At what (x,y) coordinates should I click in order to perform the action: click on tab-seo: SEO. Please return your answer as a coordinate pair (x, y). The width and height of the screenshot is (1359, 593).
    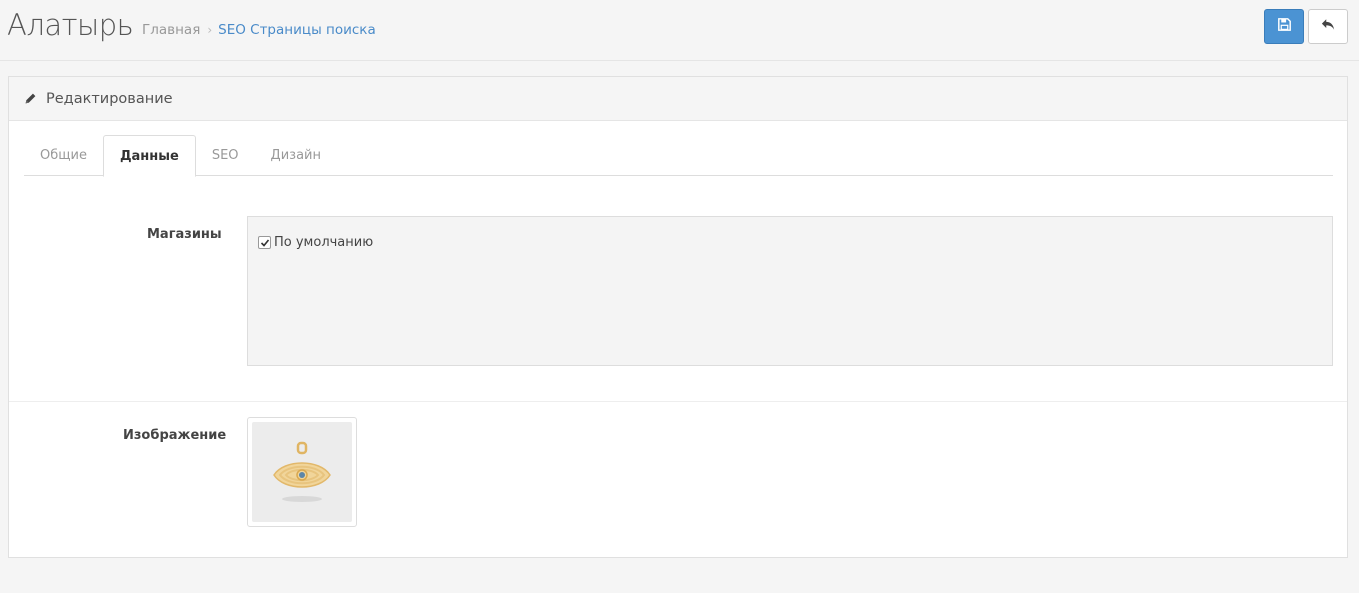
    Looking at the image, I should click on (225, 155).